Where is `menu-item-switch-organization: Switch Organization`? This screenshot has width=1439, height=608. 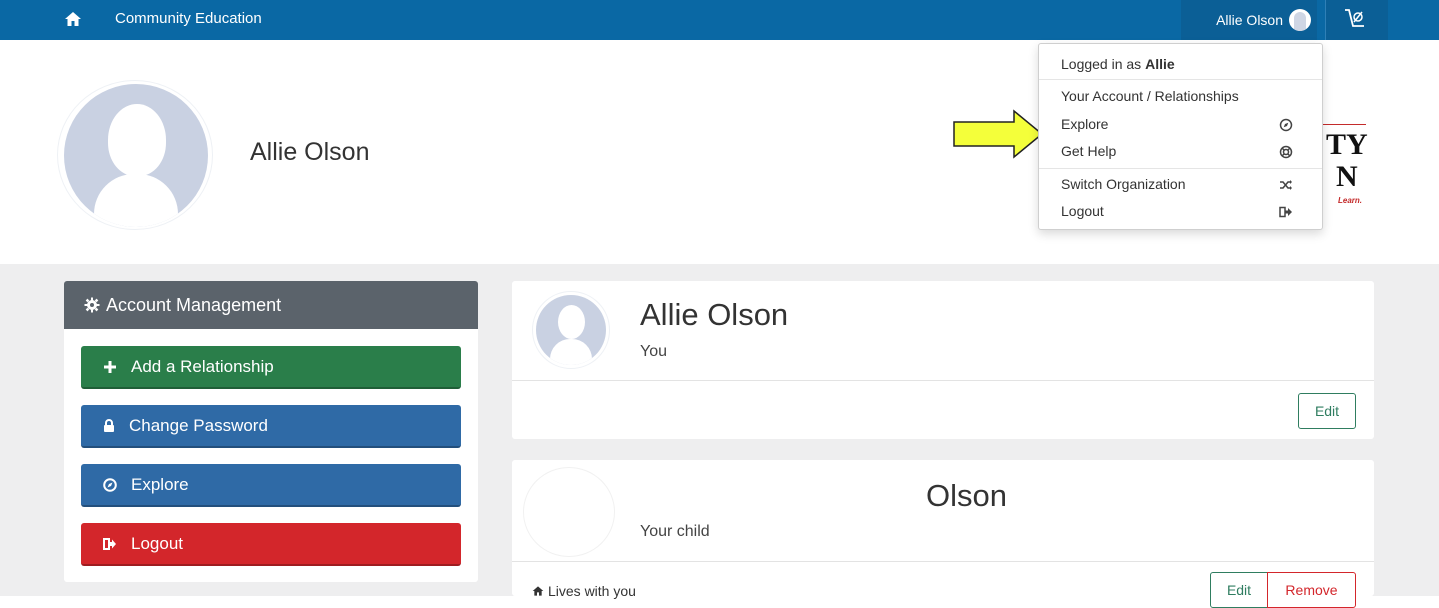 menu-item-switch-organization: Switch Organization is located at coordinates (1123, 184).